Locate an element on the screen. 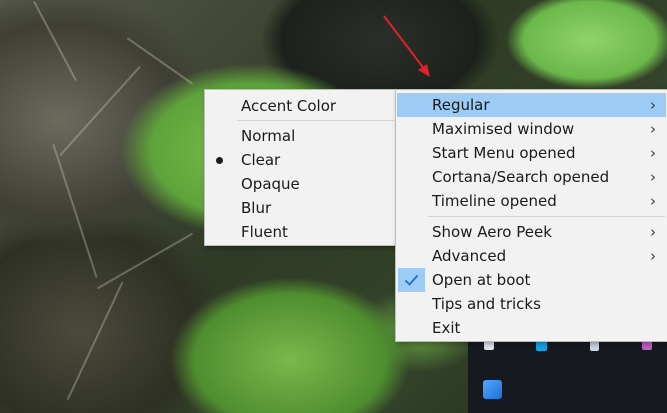 The image size is (667, 413). accent-option-label: Fluent is located at coordinates (264, 232).